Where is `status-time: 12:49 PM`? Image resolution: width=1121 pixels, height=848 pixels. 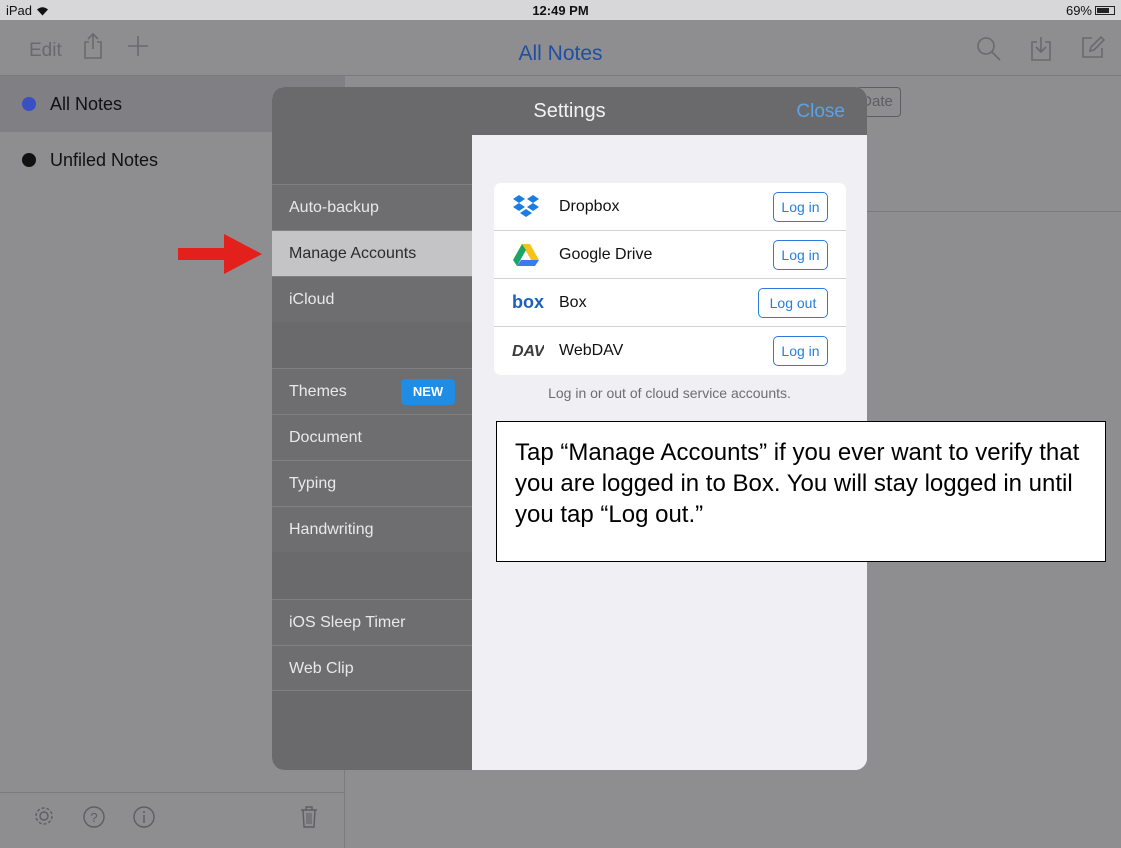 status-time: 12:49 PM is located at coordinates (560, 10).